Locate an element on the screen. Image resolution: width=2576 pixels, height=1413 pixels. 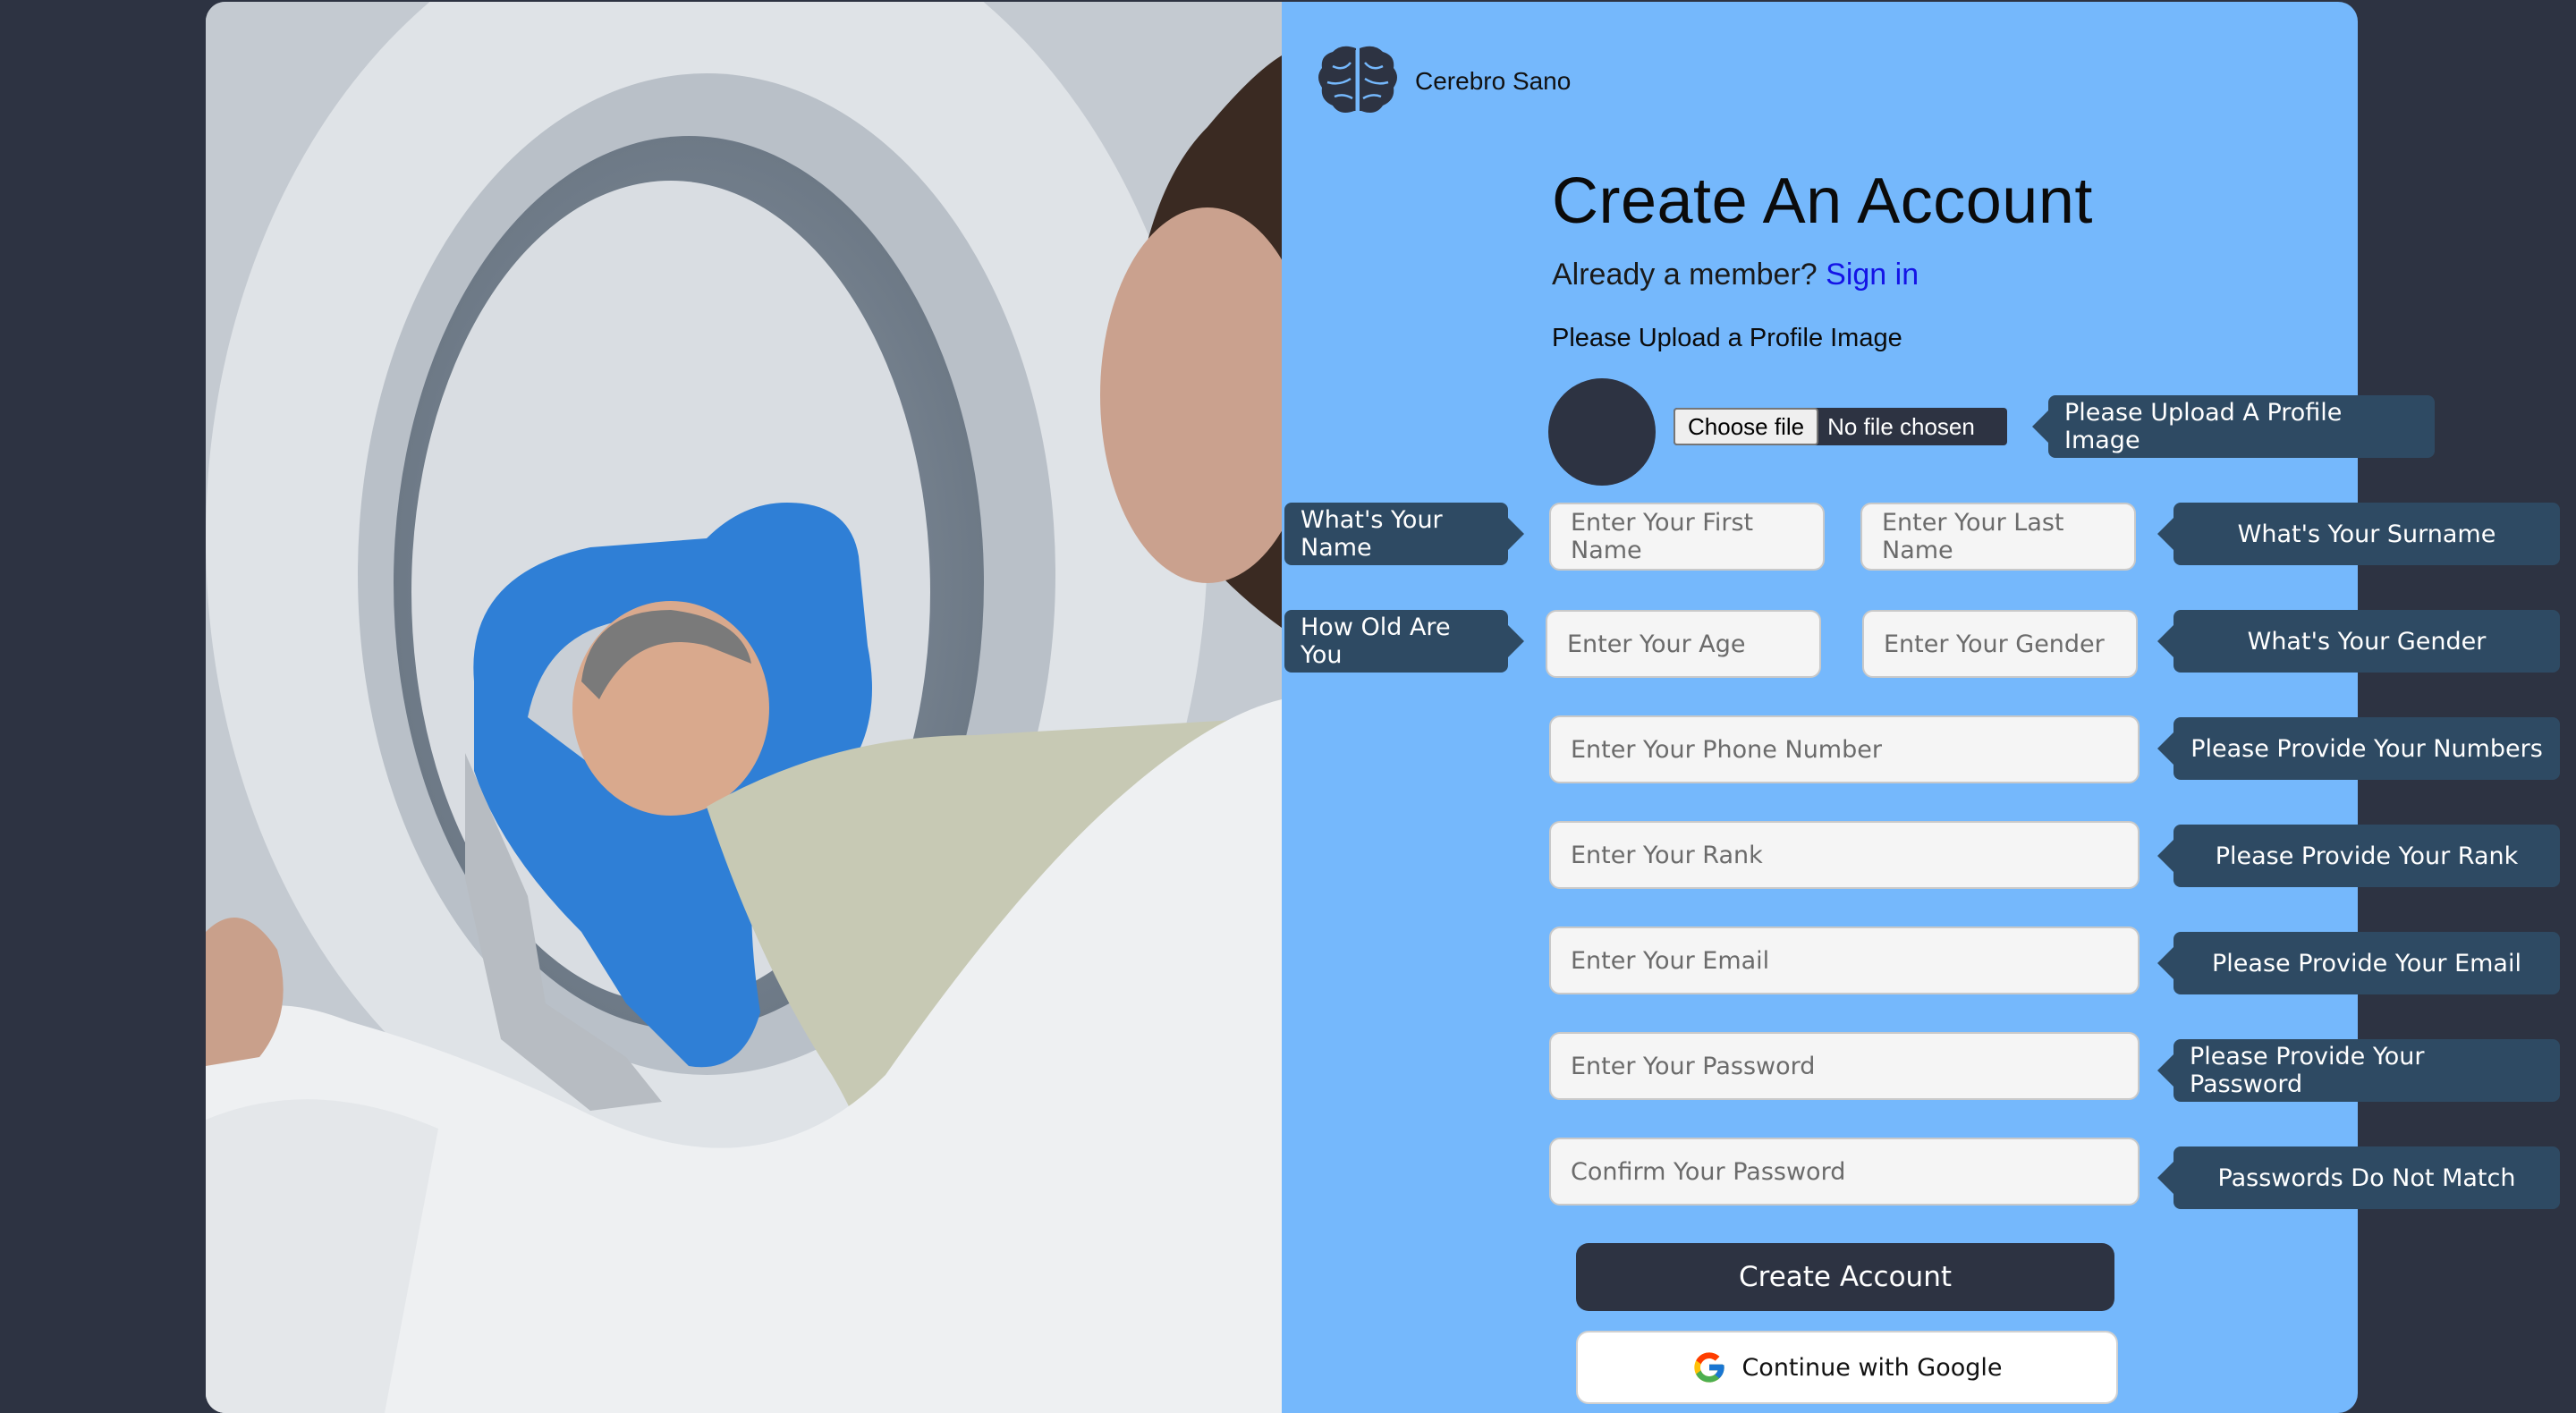
upload-label: Please Upload a Profile Image is located at coordinates (1727, 338).